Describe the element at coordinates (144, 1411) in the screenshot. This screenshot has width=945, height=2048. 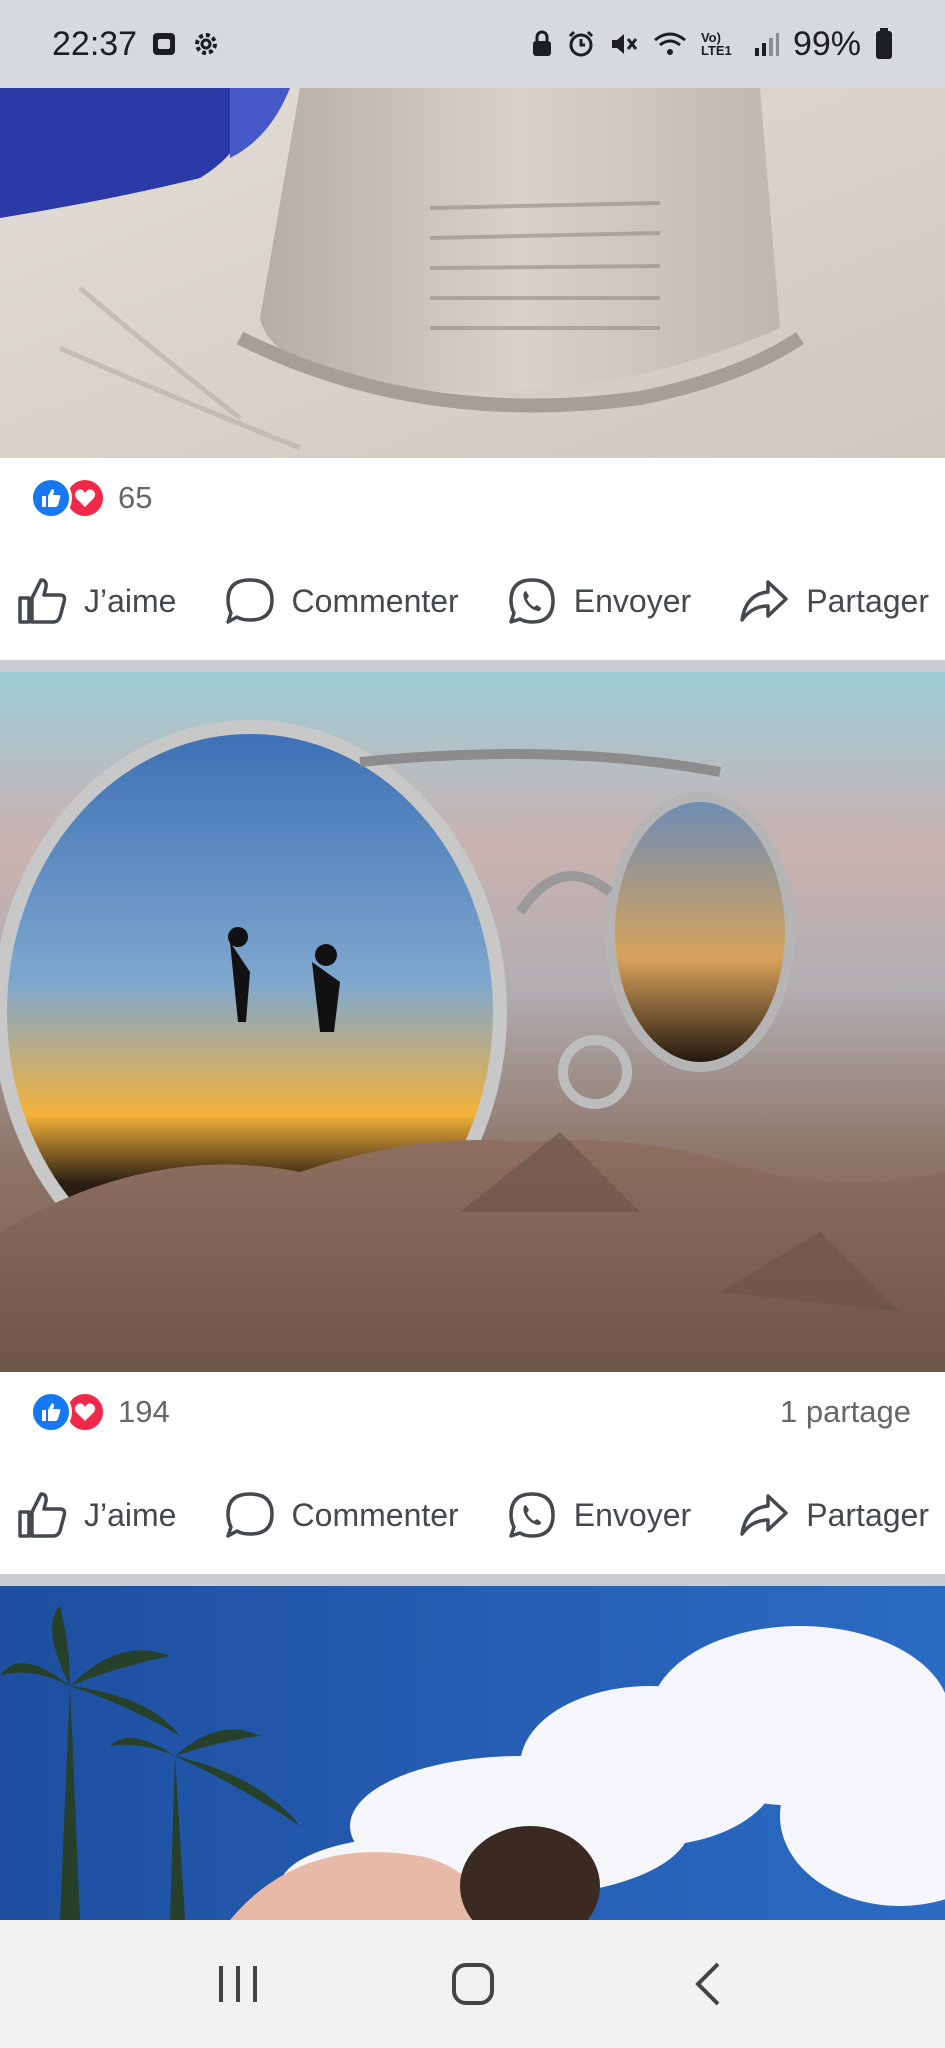
I see `reaction-count: 194` at that location.